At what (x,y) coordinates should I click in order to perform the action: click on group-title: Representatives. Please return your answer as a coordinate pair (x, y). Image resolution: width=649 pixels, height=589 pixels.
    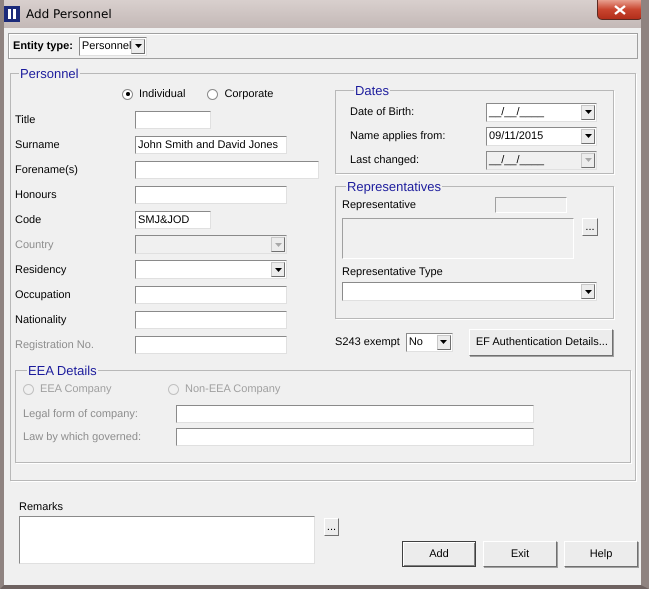
    Looking at the image, I should click on (394, 186).